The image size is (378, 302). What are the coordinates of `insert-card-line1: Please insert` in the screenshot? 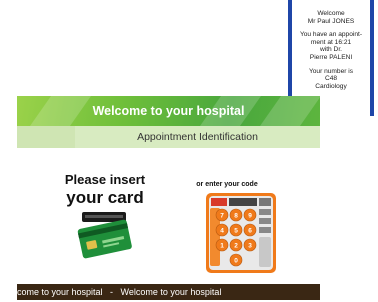 It's located at (105, 179).